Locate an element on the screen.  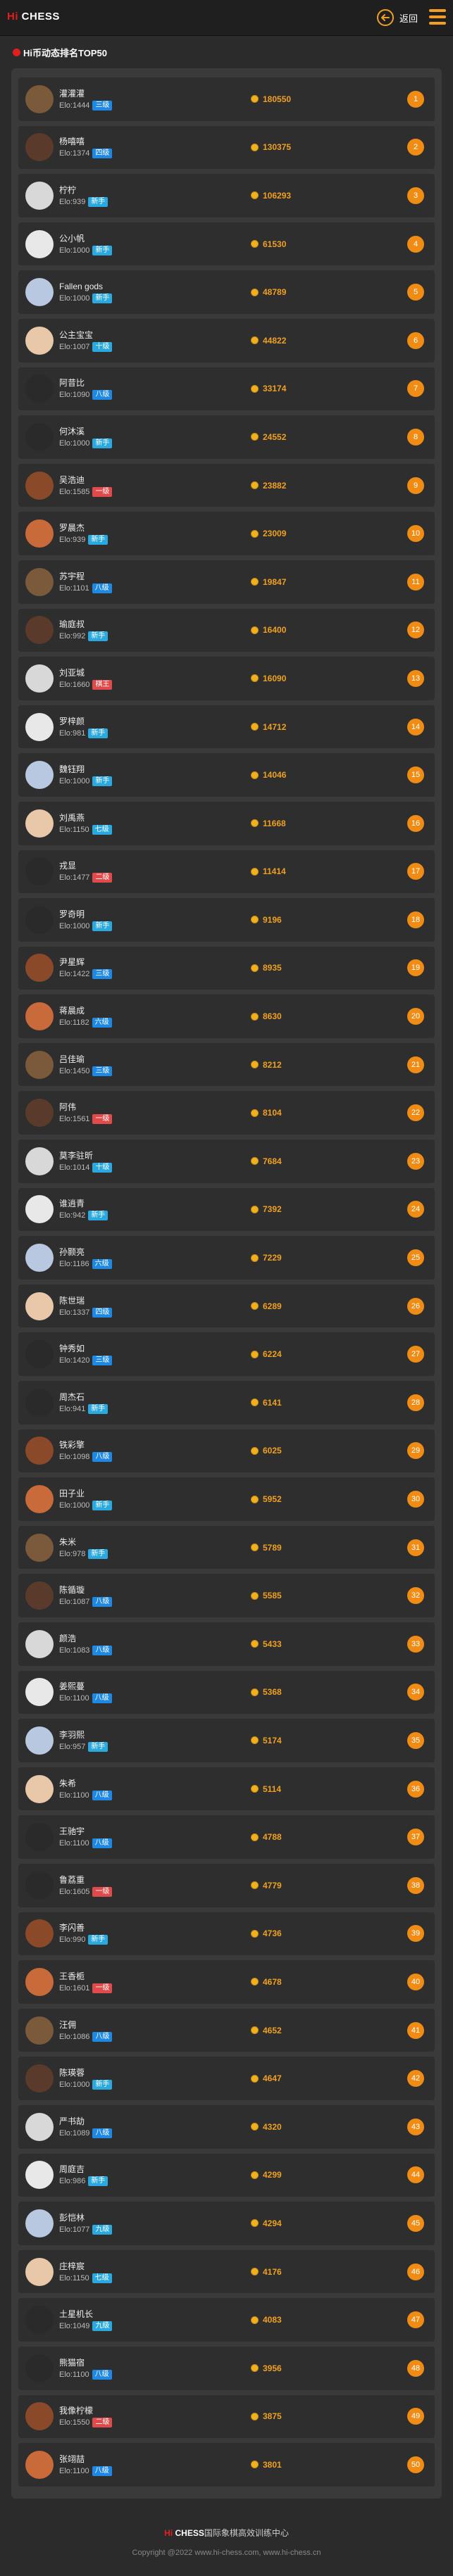
ranking-row: 刘亚城 Elo:1660 棋王 16090 13 is located at coordinates (227, 678).